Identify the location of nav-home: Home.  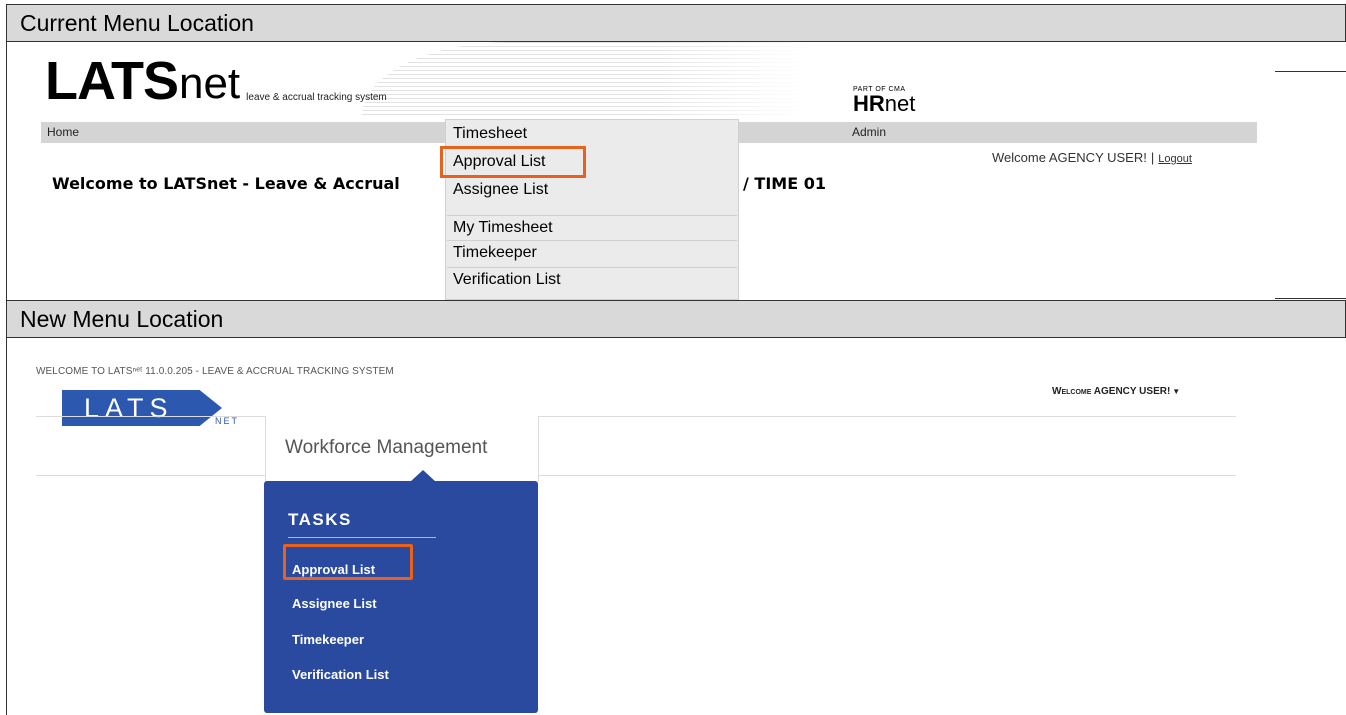
(63, 132).